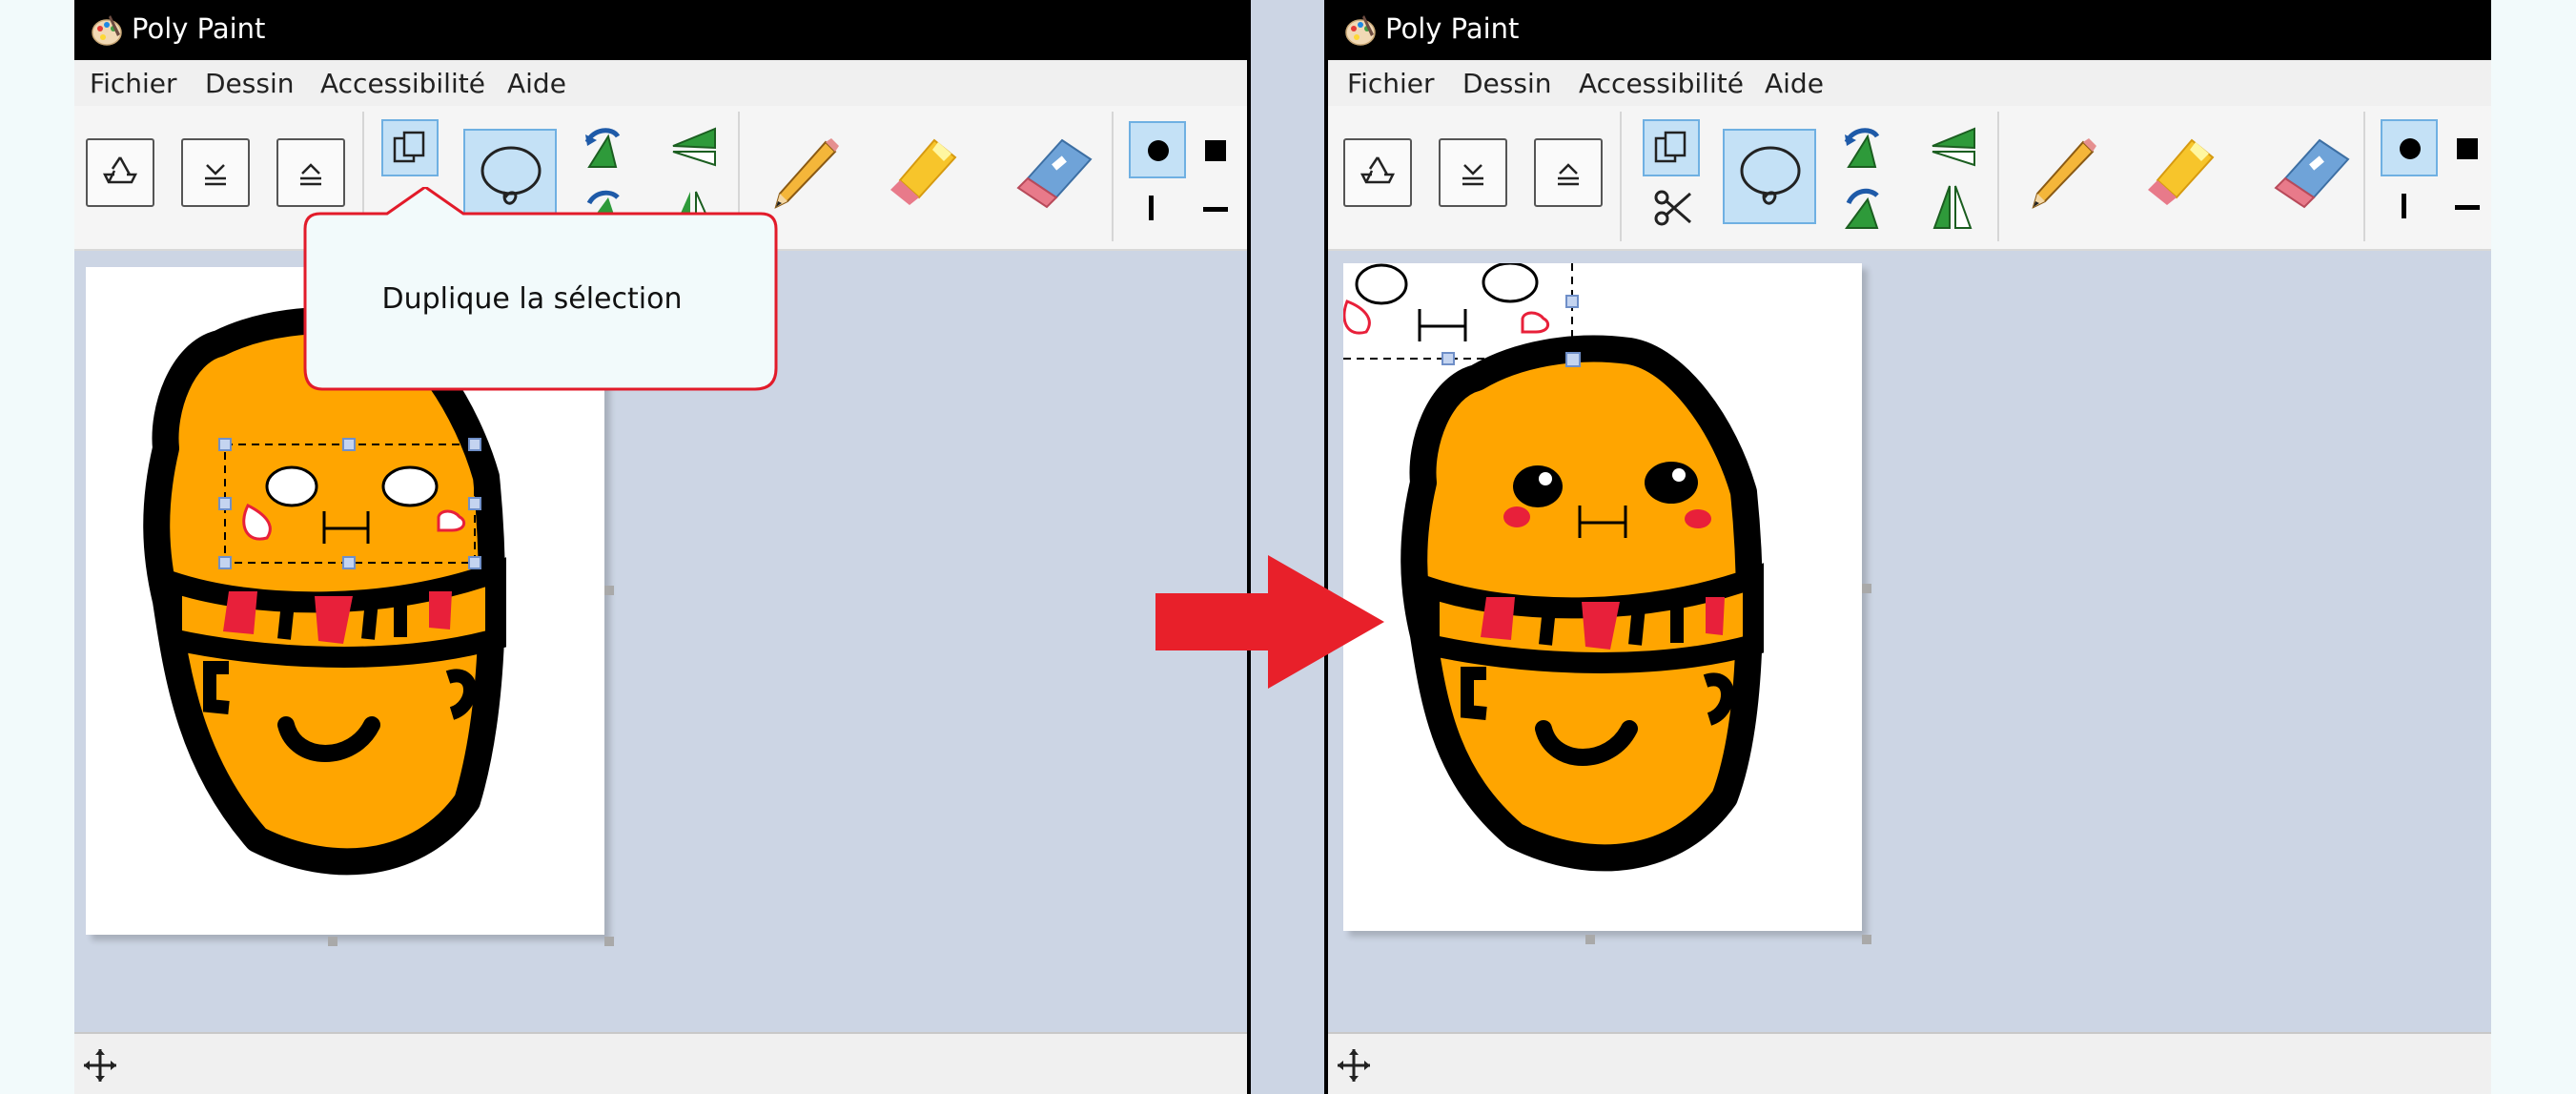 The height and width of the screenshot is (1094, 2576). I want to click on drawing-canvas, so click(1602, 596).